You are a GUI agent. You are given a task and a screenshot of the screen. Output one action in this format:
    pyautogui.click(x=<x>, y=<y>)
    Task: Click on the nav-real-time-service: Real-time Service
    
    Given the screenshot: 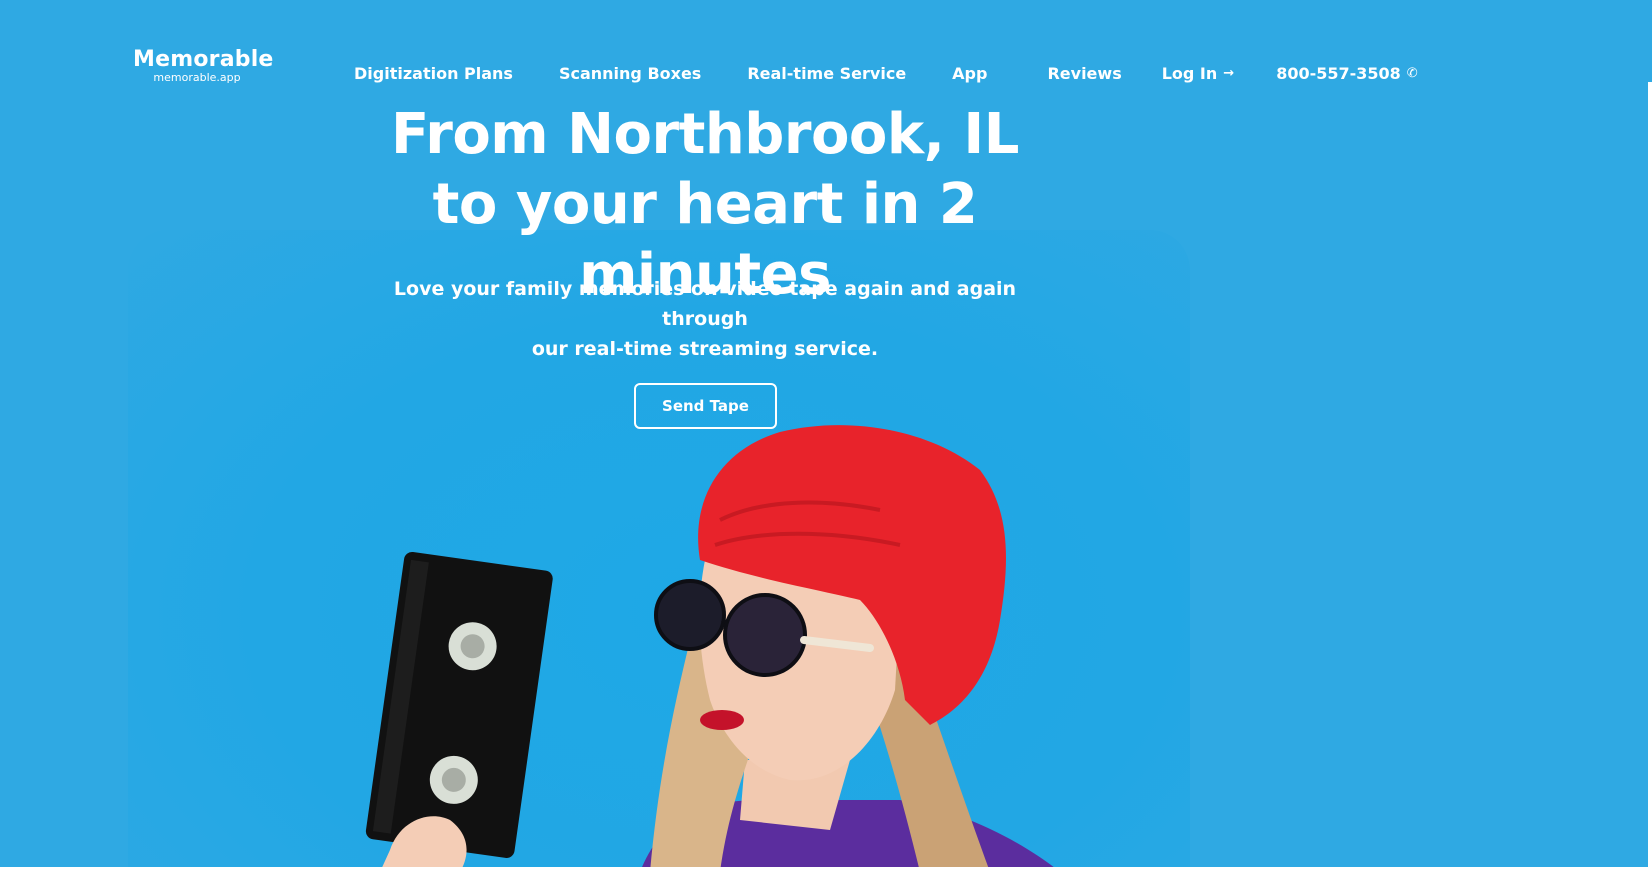 What is the action you would take?
    pyautogui.click(x=826, y=73)
    